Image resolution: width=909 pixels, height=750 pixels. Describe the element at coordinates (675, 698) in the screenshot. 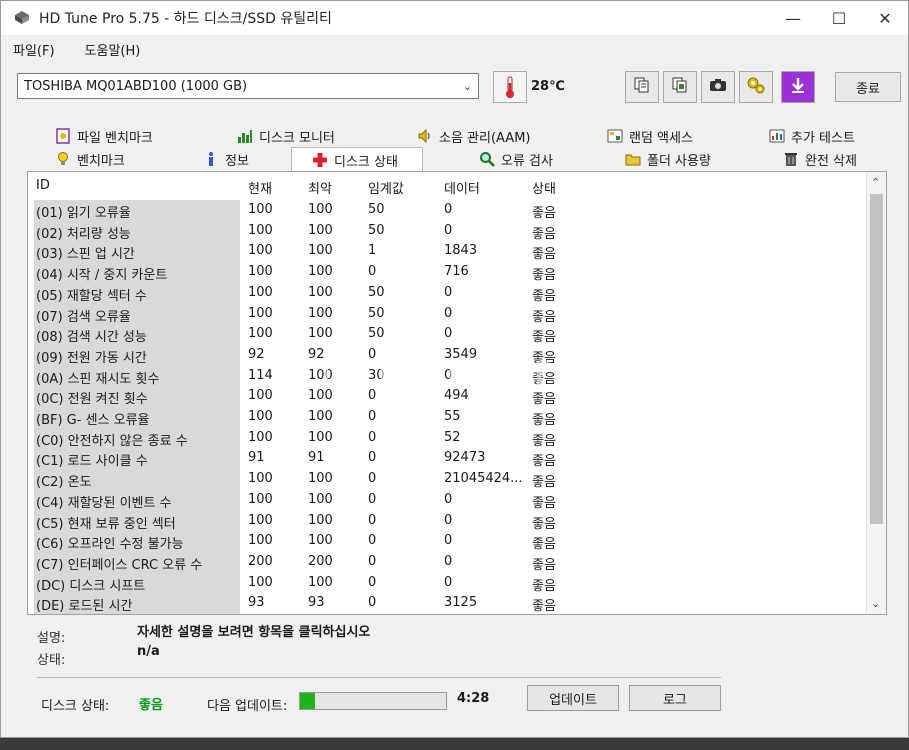

I see `log-button: 로그` at that location.